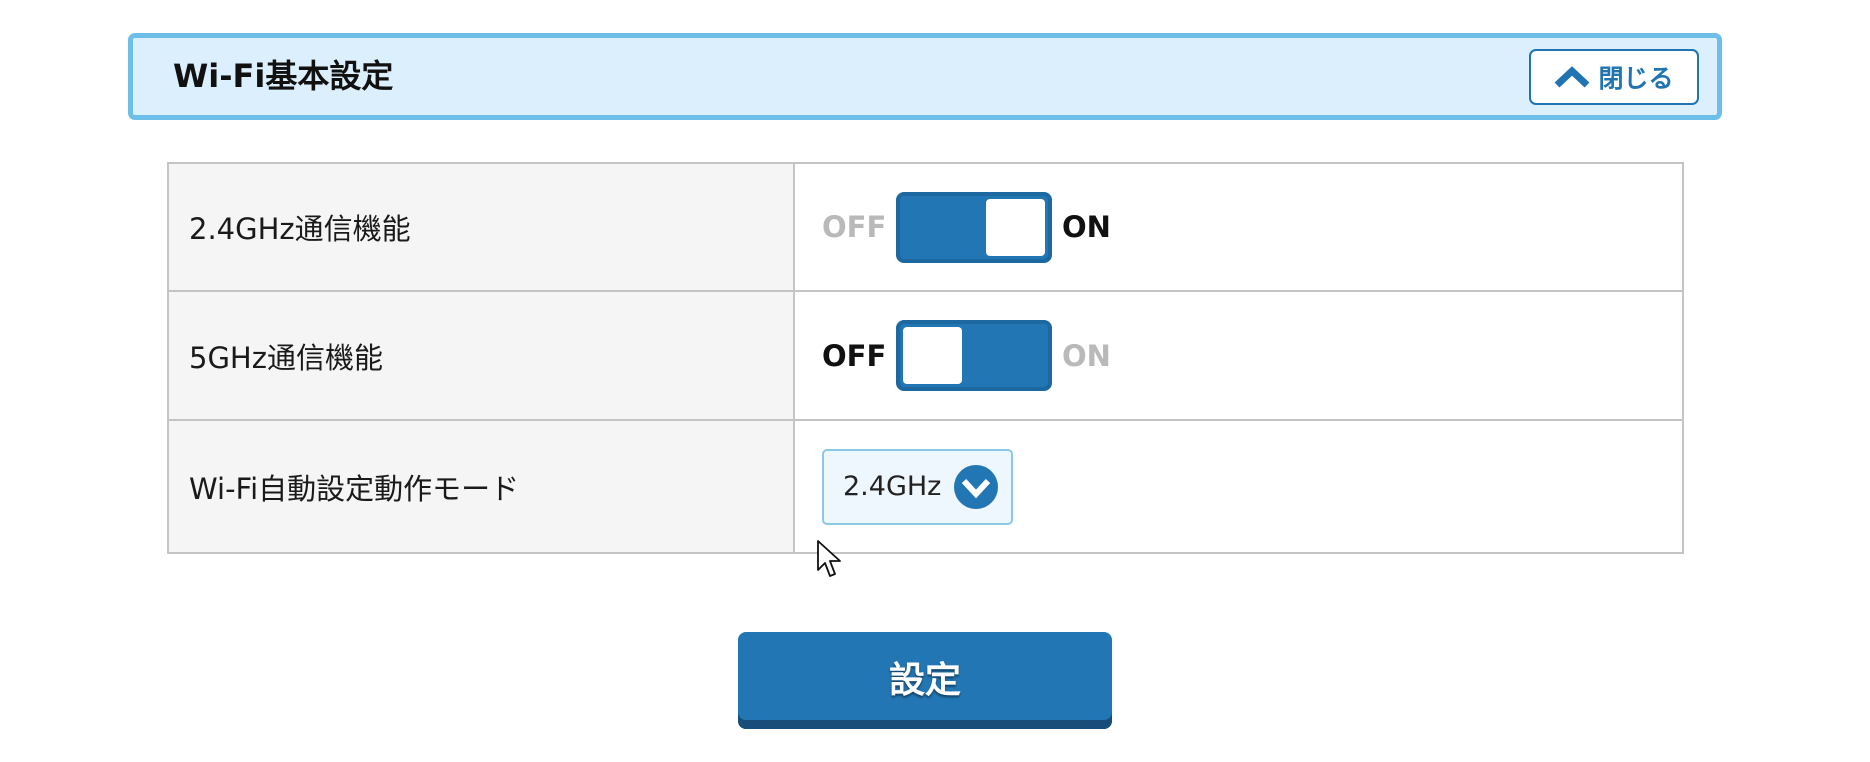 The width and height of the screenshot is (1870, 762). Describe the element at coordinates (283, 76) in the screenshot. I see `section-title: Wi-Fi基本設定` at that location.